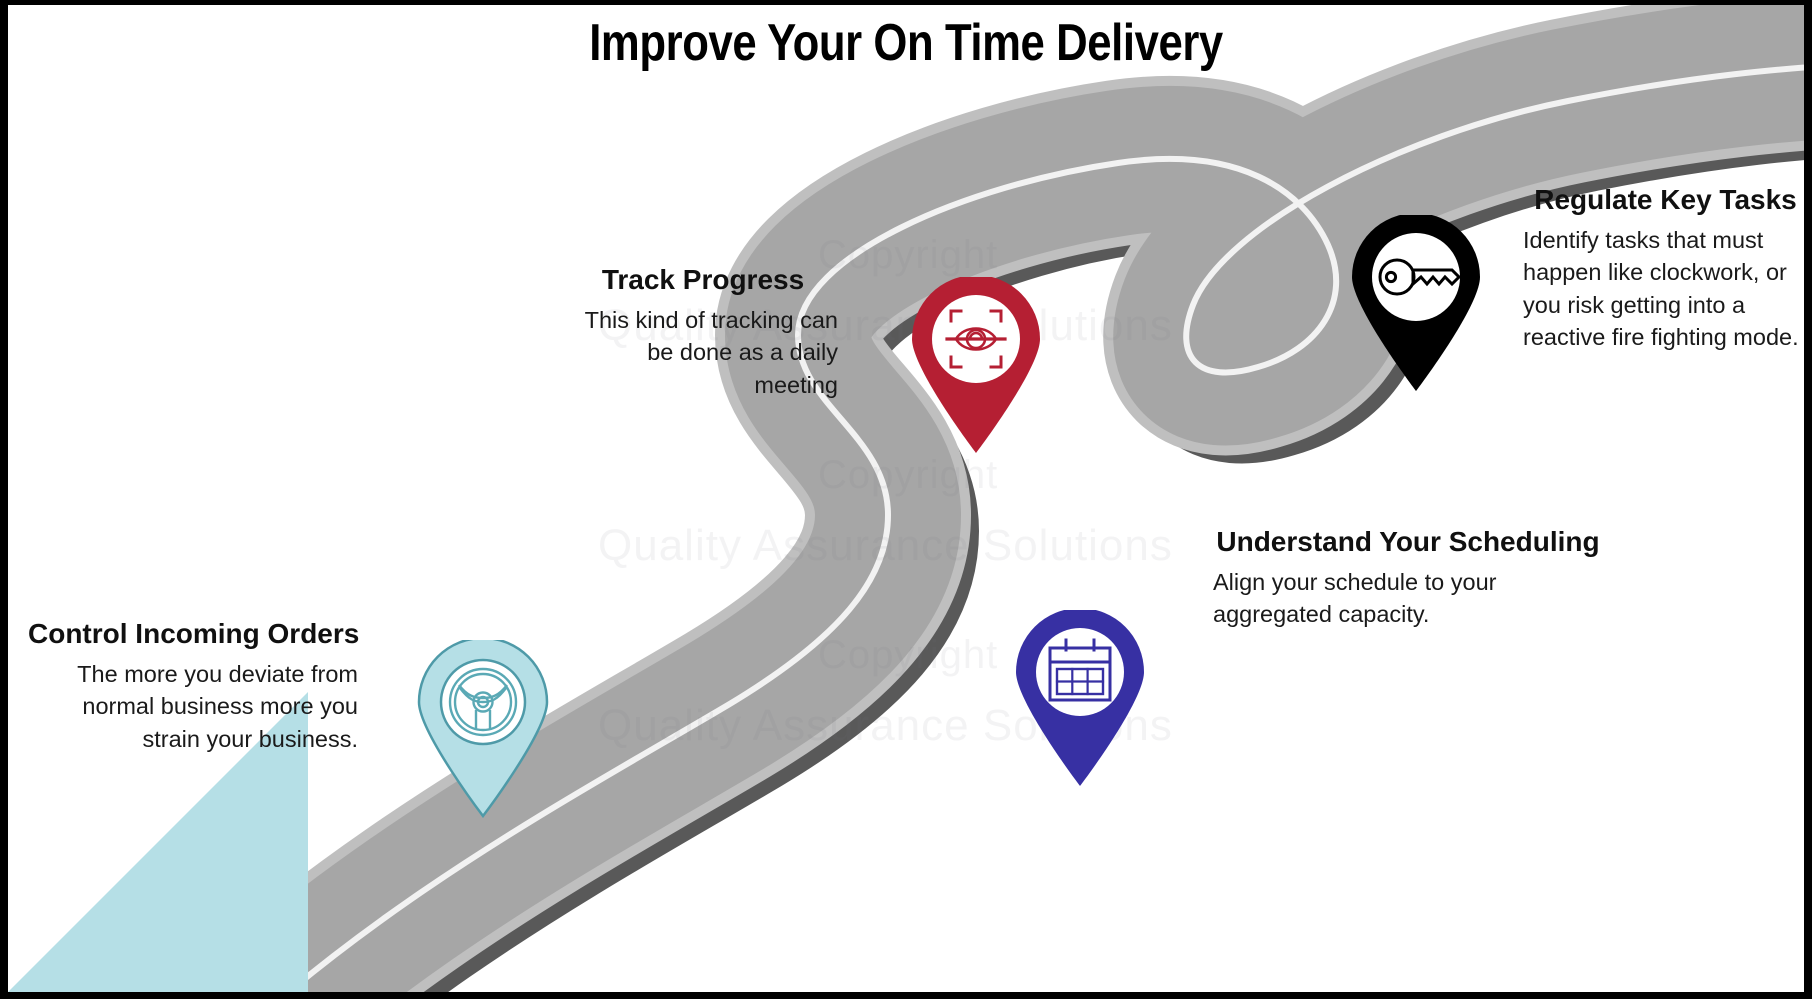  What do you see at coordinates (976, 366) in the screenshot?
I see `map-pin-track` at bounding box center [976, 366].